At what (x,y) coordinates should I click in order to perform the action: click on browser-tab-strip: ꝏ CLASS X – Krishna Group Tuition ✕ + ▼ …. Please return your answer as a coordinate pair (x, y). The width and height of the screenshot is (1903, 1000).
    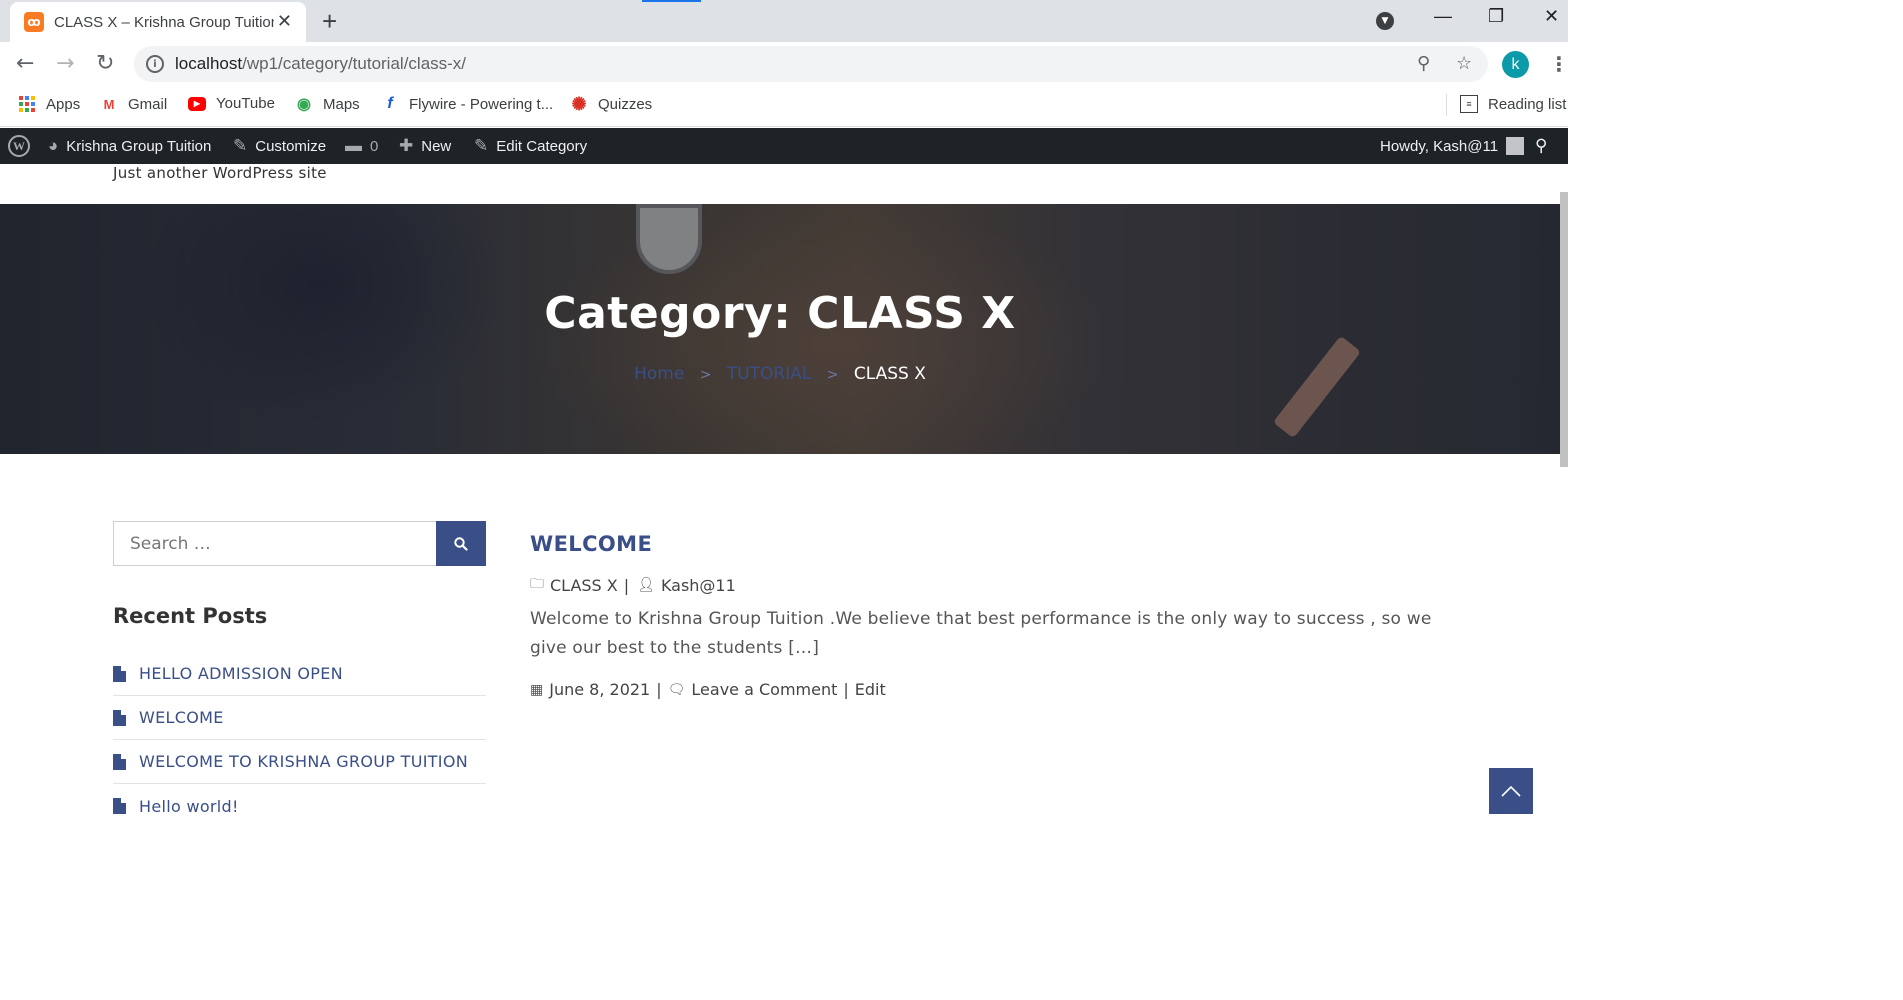
    Looking at the image, I should click on (784, 21).